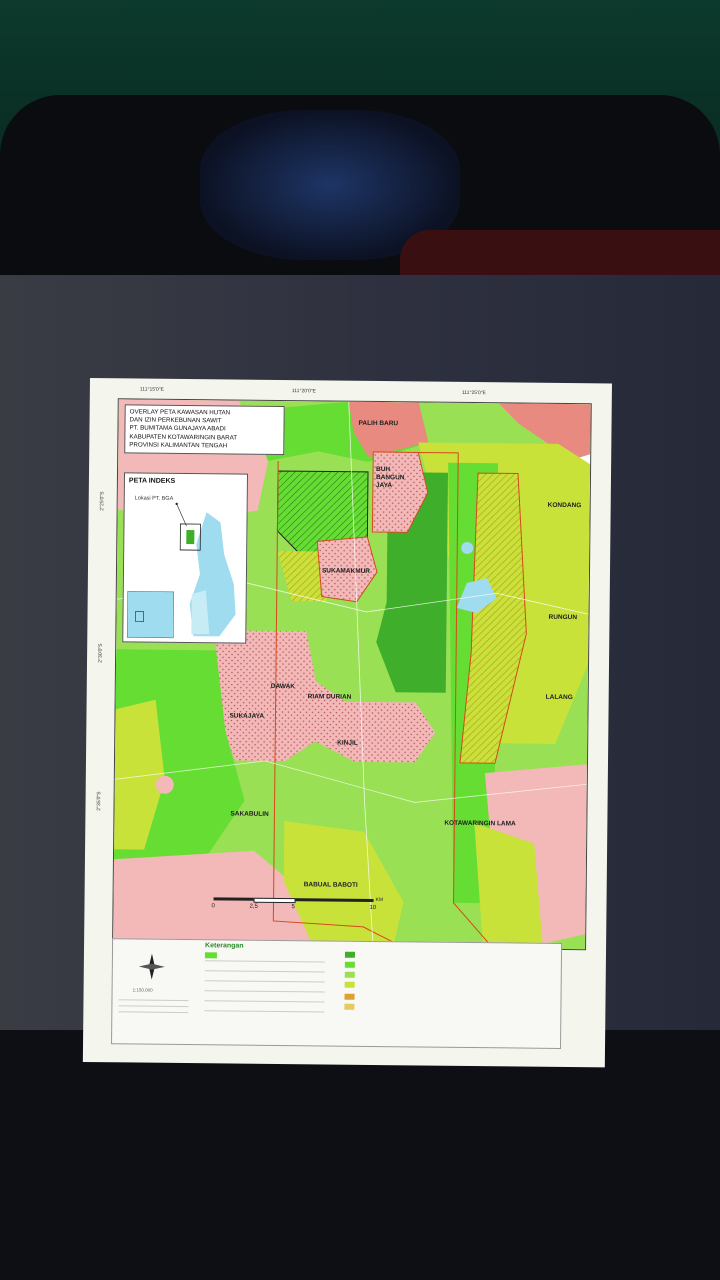 This screenshot has height=1280, width=720. Describe the element at coordinates (151, 966) in the screenshot. I see `north-arrow-icon` at that location.